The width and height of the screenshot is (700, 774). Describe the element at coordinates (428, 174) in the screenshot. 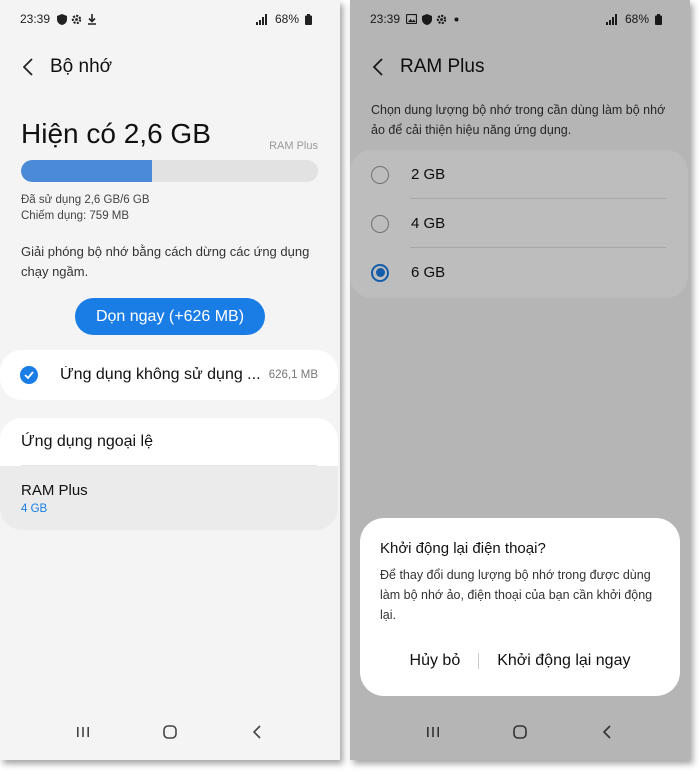

I see `option-label: 2 GB` at that location.